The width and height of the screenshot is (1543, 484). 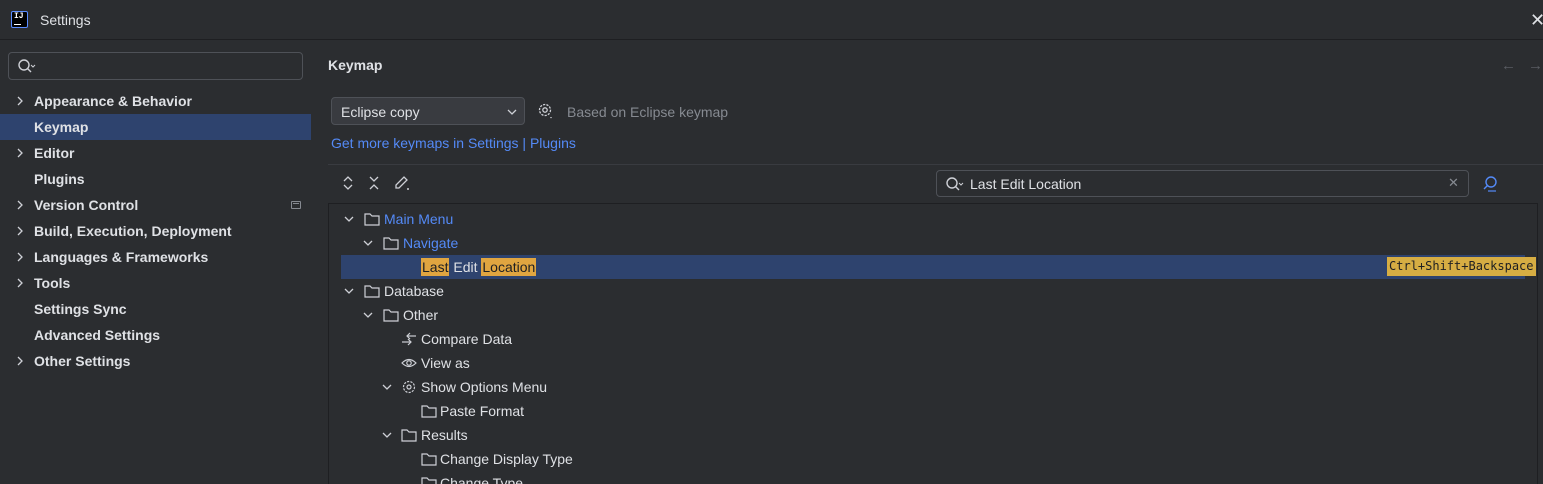 I want to click on sidebar-item-version-control: Version Control, so click(x=155, y=205).